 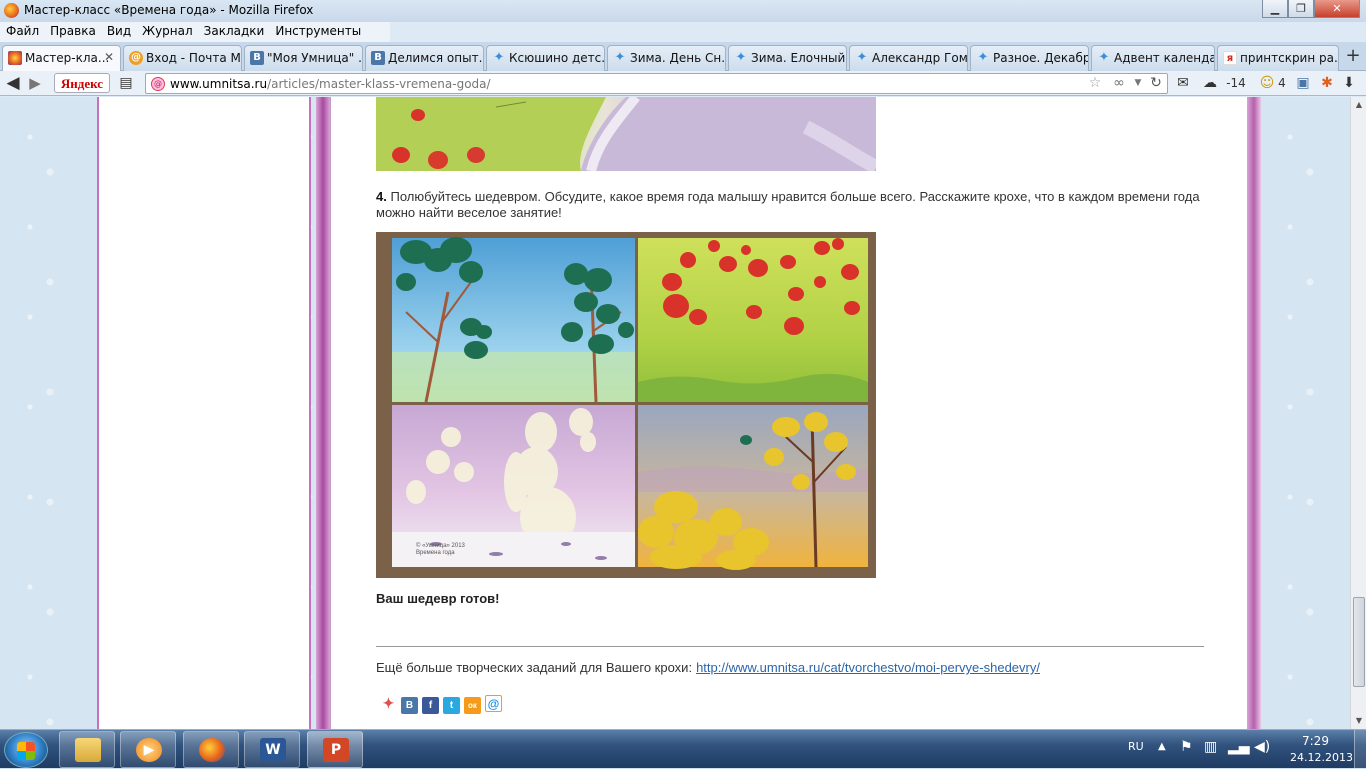 What do you see at coordinates (22, 30) in the screenshot?
I see `menu-file: Файл` at bounding box center [22, 30].